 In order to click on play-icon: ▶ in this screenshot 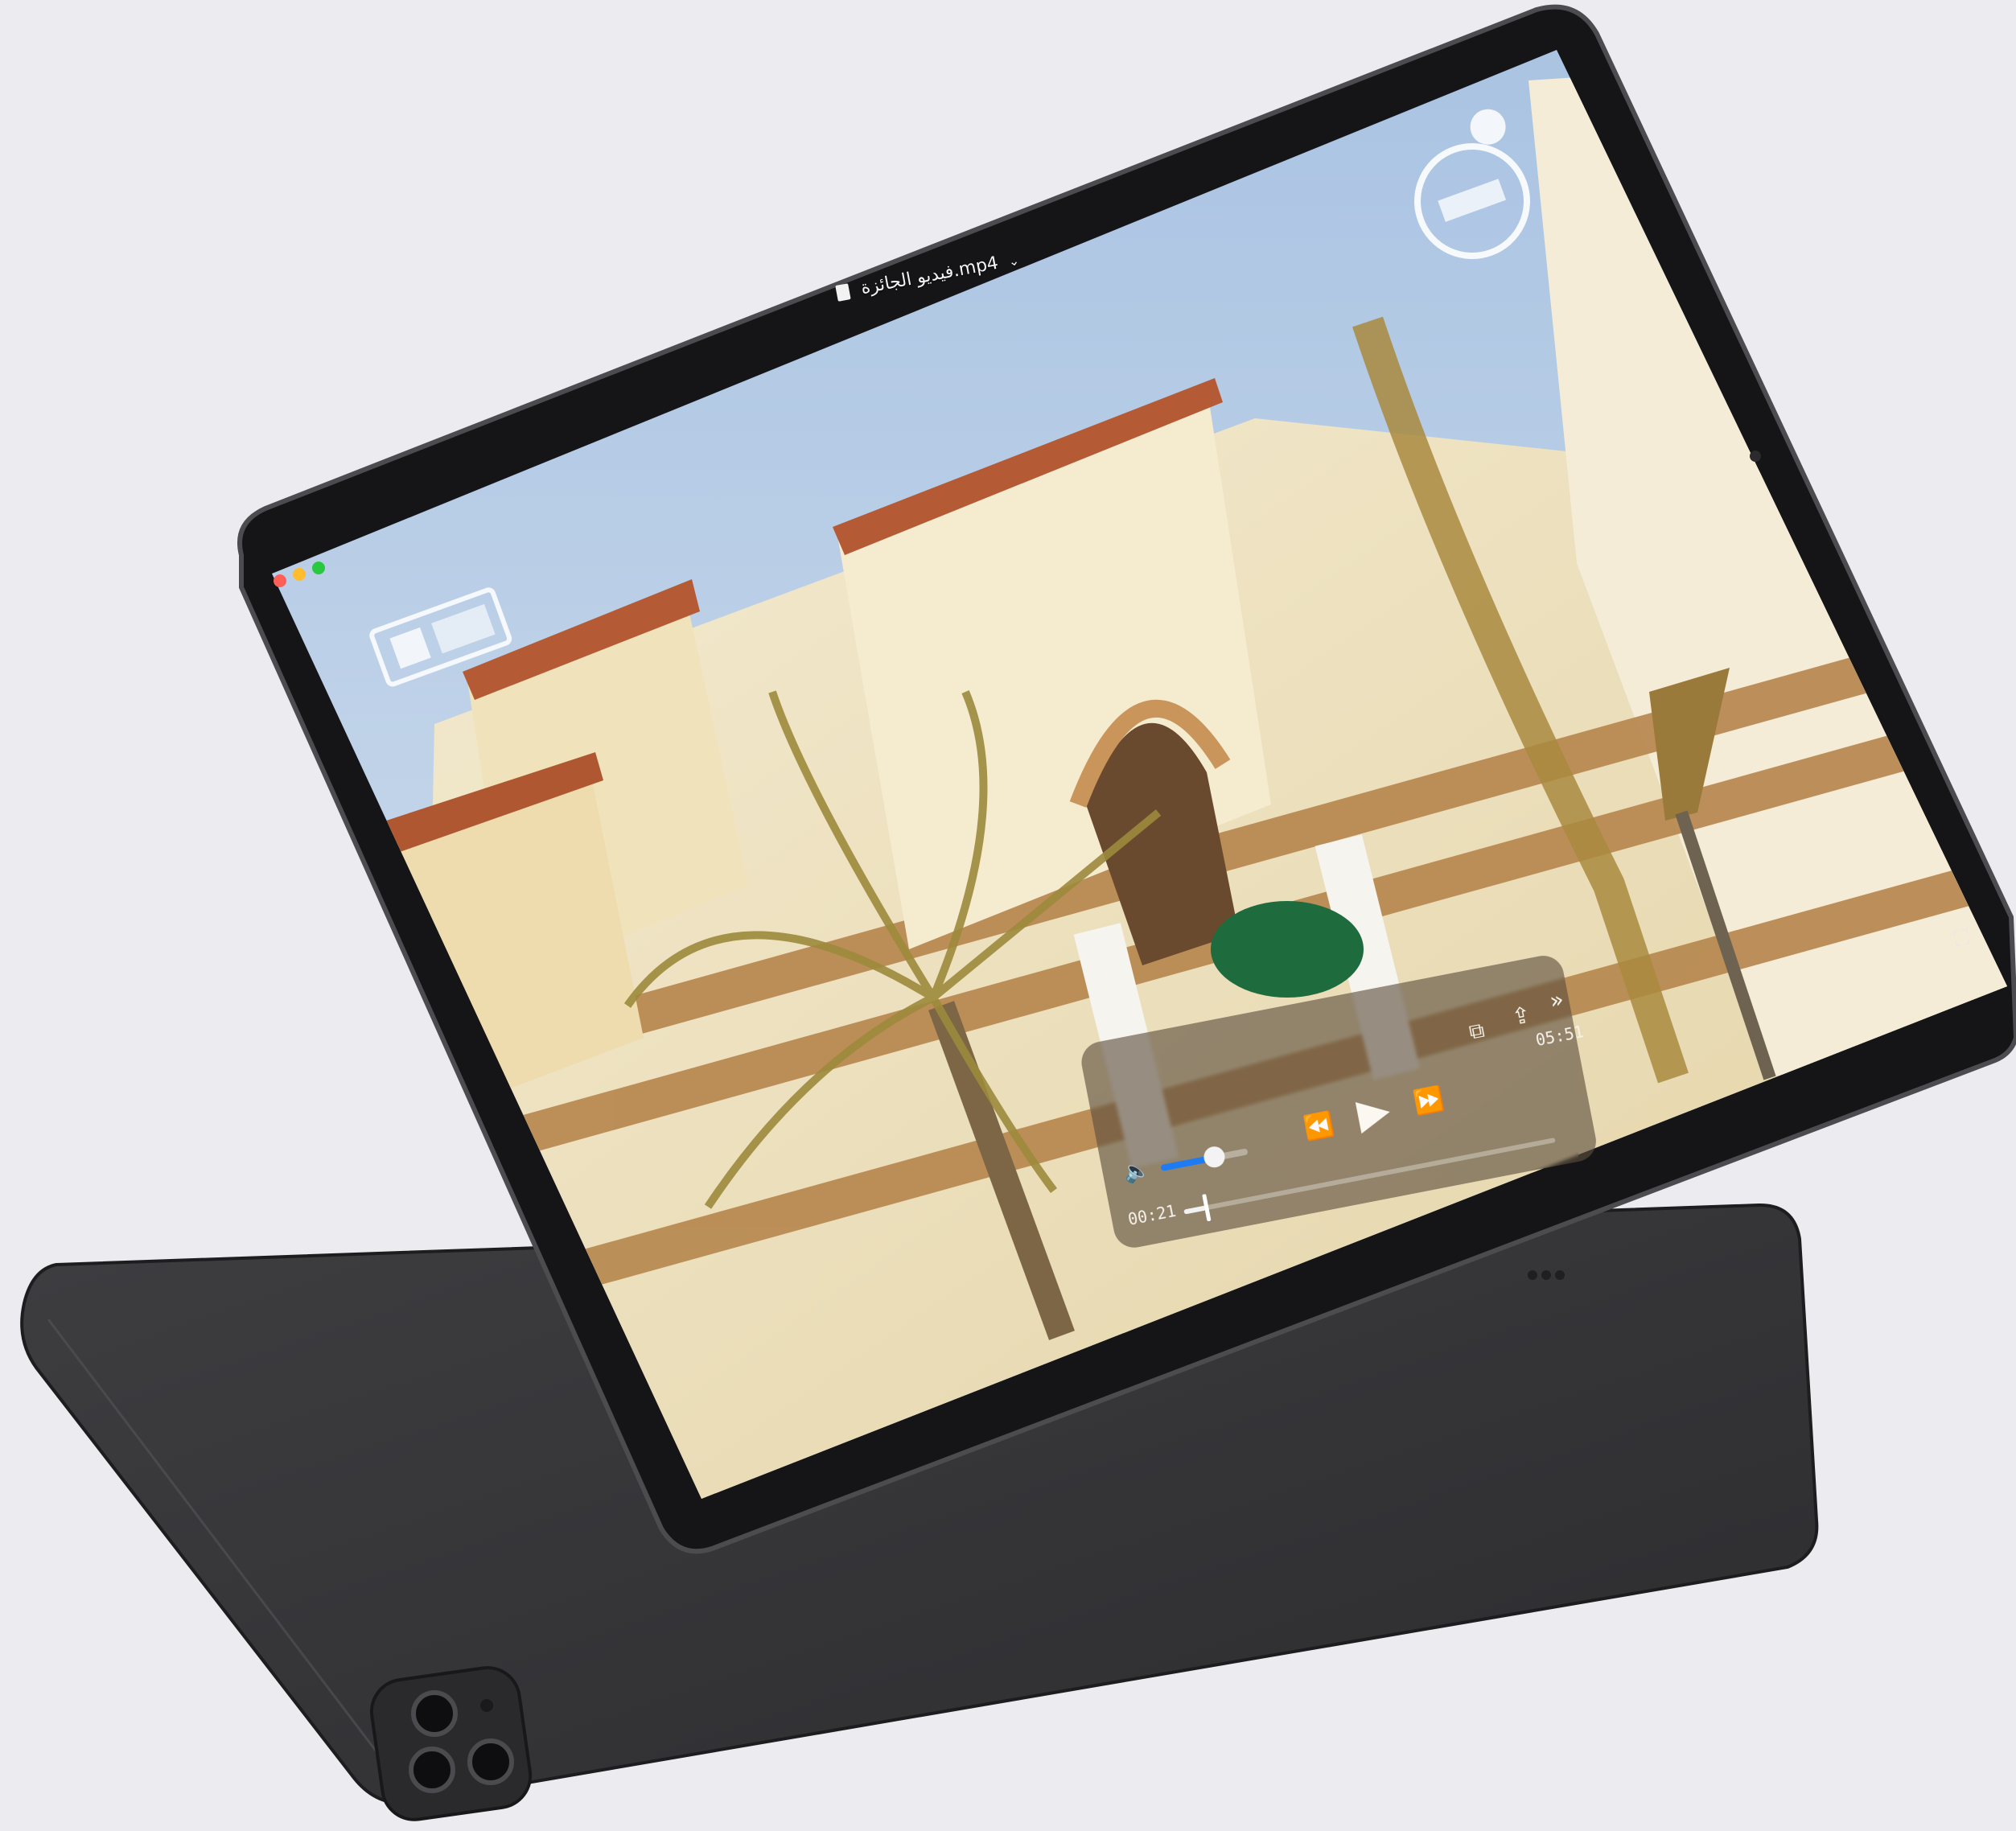, I will do `click(1374, 1111)`.